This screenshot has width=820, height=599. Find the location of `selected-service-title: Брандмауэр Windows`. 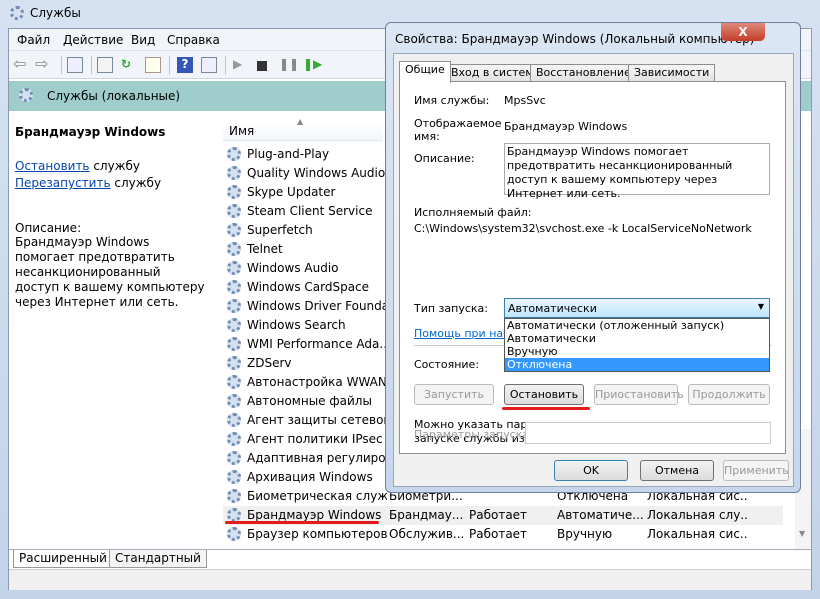

selected-service-title: Брандмауэр Windows is located at coordinates (90, 132).